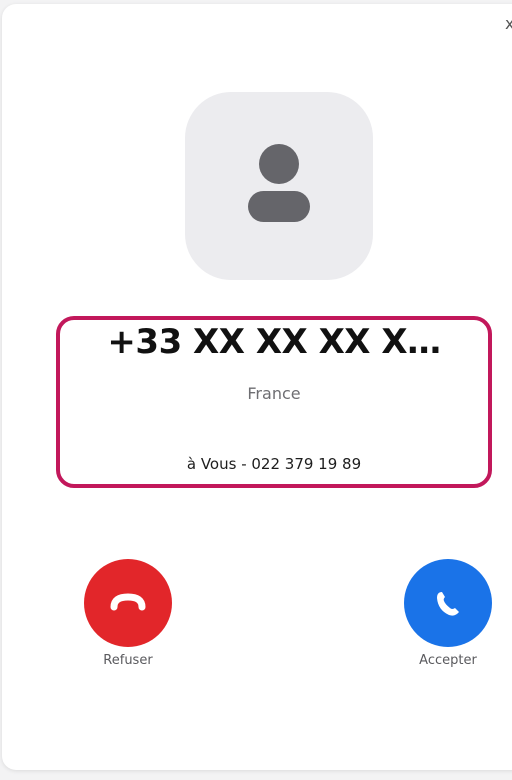 This screenshot has width=512, height=780. I want to click on decline-button, so click(128, 603).